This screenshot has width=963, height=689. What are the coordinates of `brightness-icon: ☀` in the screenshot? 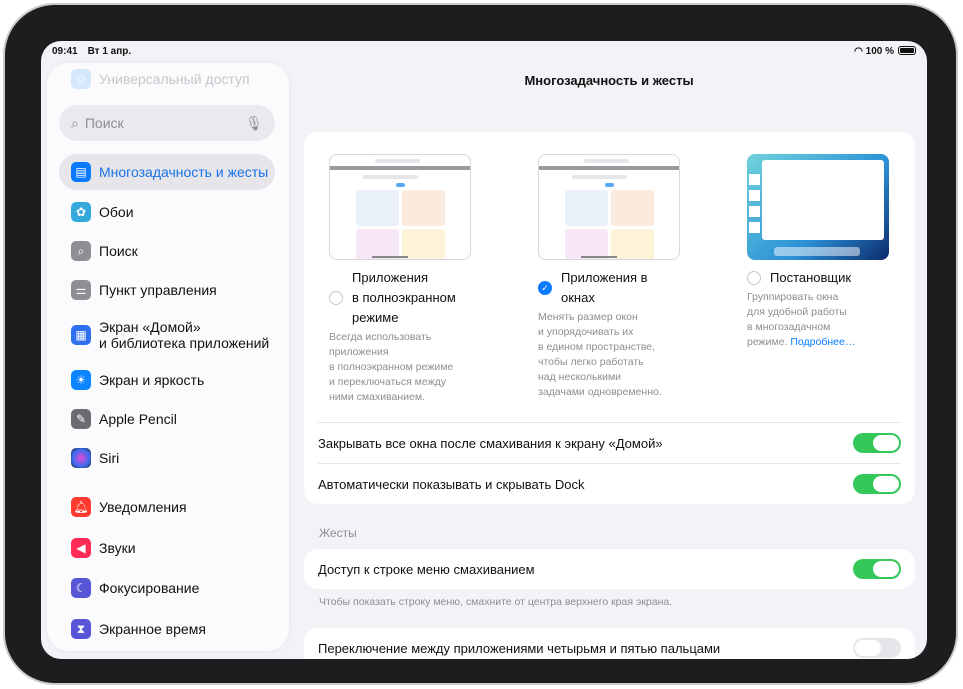 It's located at (81, 380).